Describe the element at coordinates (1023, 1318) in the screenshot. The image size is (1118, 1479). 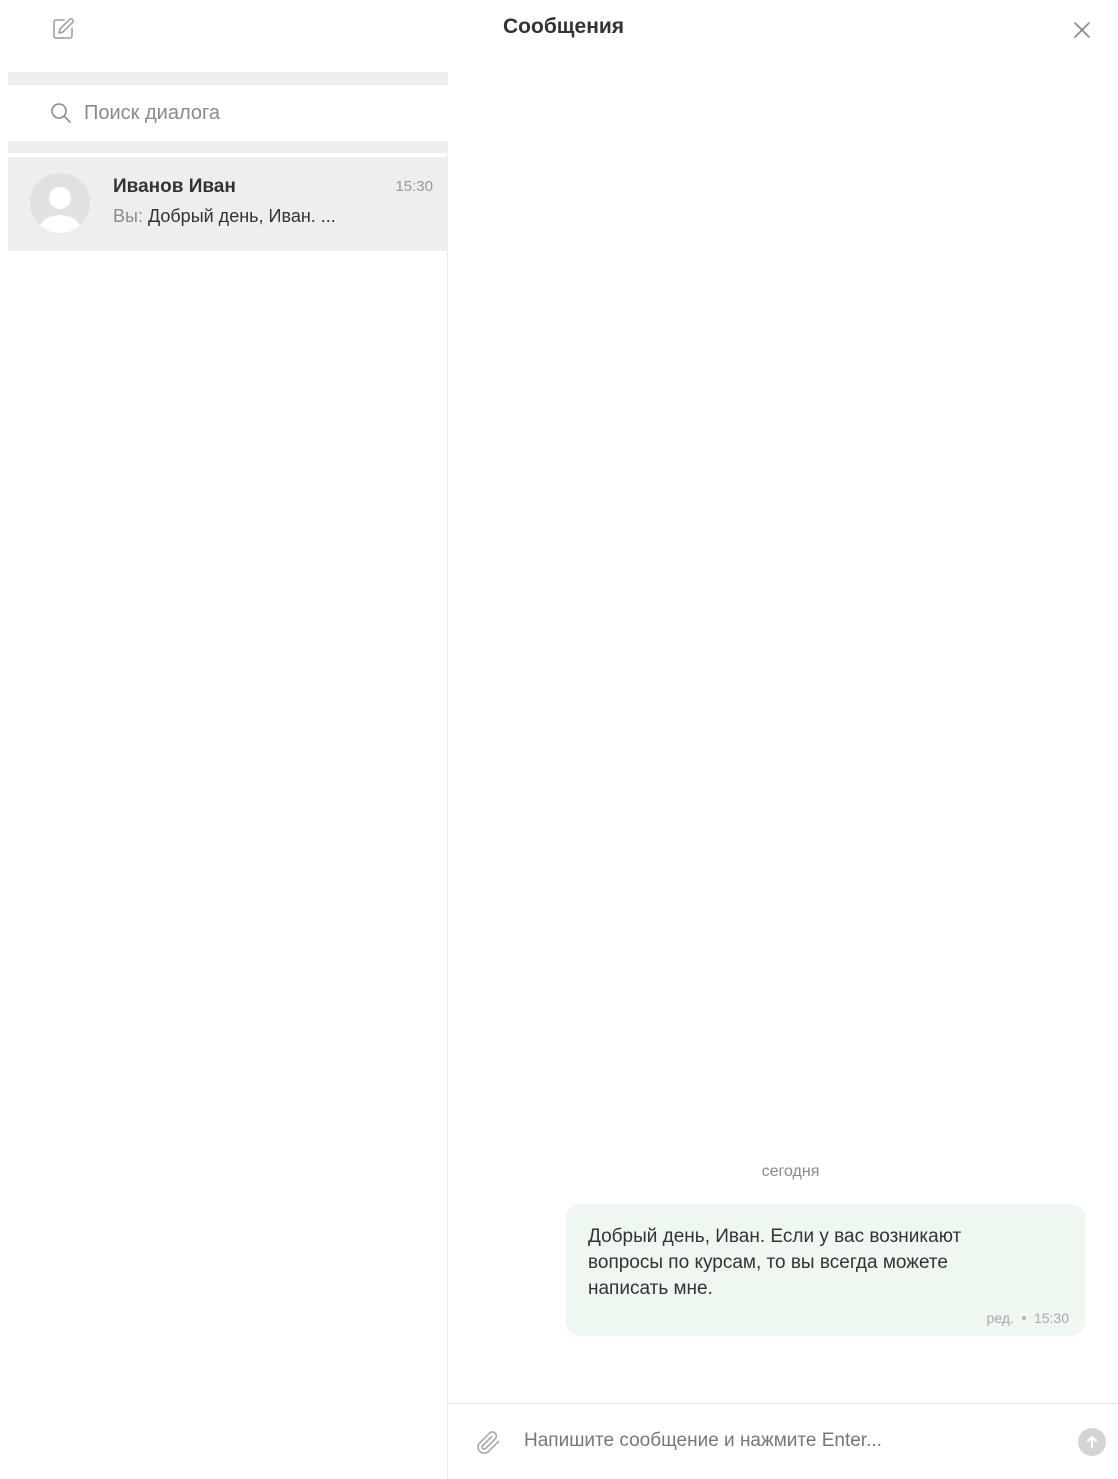
I see `meta-dot` at that location.